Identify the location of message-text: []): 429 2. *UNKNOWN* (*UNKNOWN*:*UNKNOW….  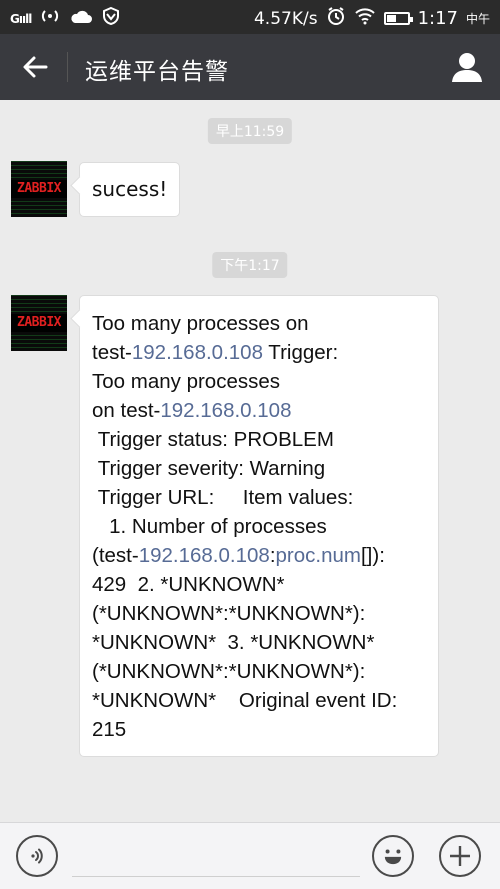
(245, 642).